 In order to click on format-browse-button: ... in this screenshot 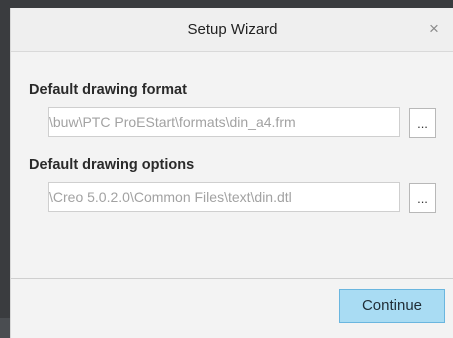, I will do `click(422, 123)`.